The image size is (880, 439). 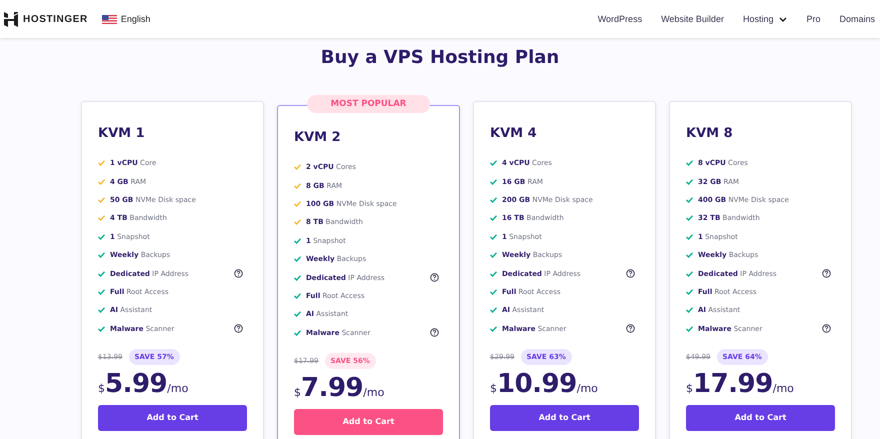 What do you see at coordinates (620, 19) in the screenshot?
I see `nav-link: WordPress` at bounding box center [620, 19].